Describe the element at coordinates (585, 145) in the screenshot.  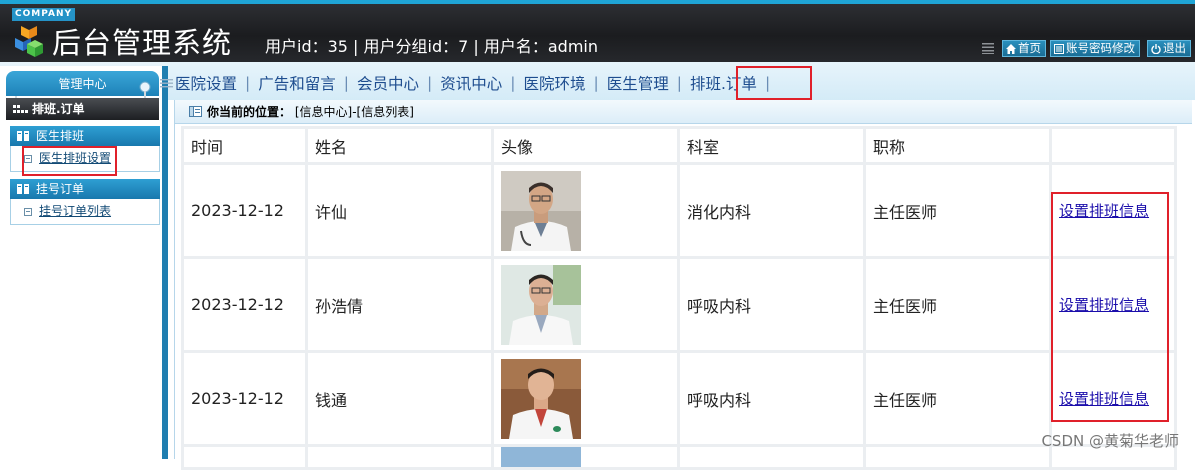
I see `col-header-avatar: 头像` at that location.